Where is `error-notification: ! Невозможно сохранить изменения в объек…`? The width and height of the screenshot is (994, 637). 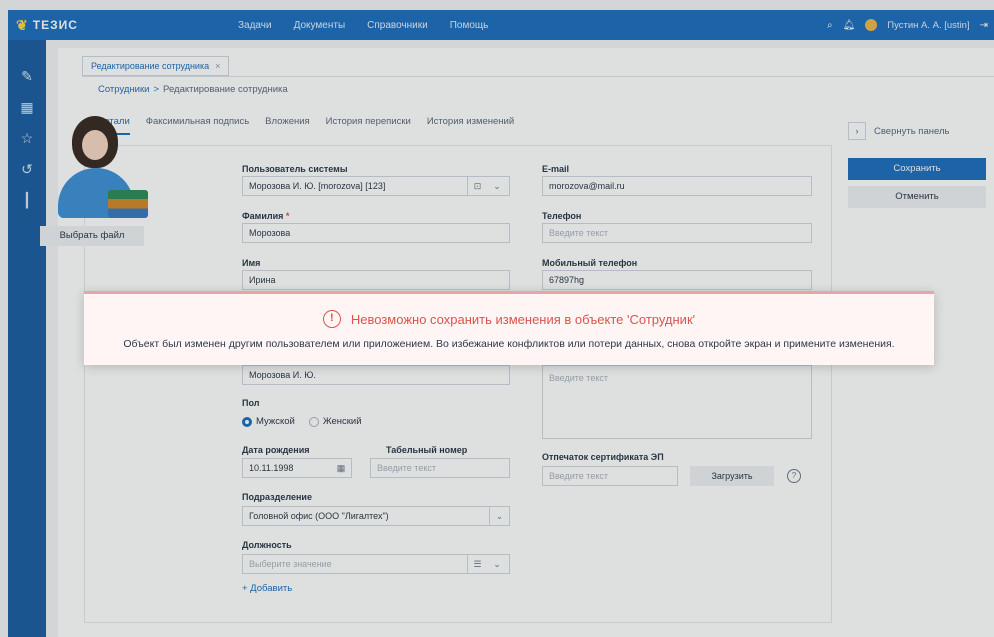 error-notification: ! Невозможно сохранить изменения в объек… is located at coordinates (509, 328).